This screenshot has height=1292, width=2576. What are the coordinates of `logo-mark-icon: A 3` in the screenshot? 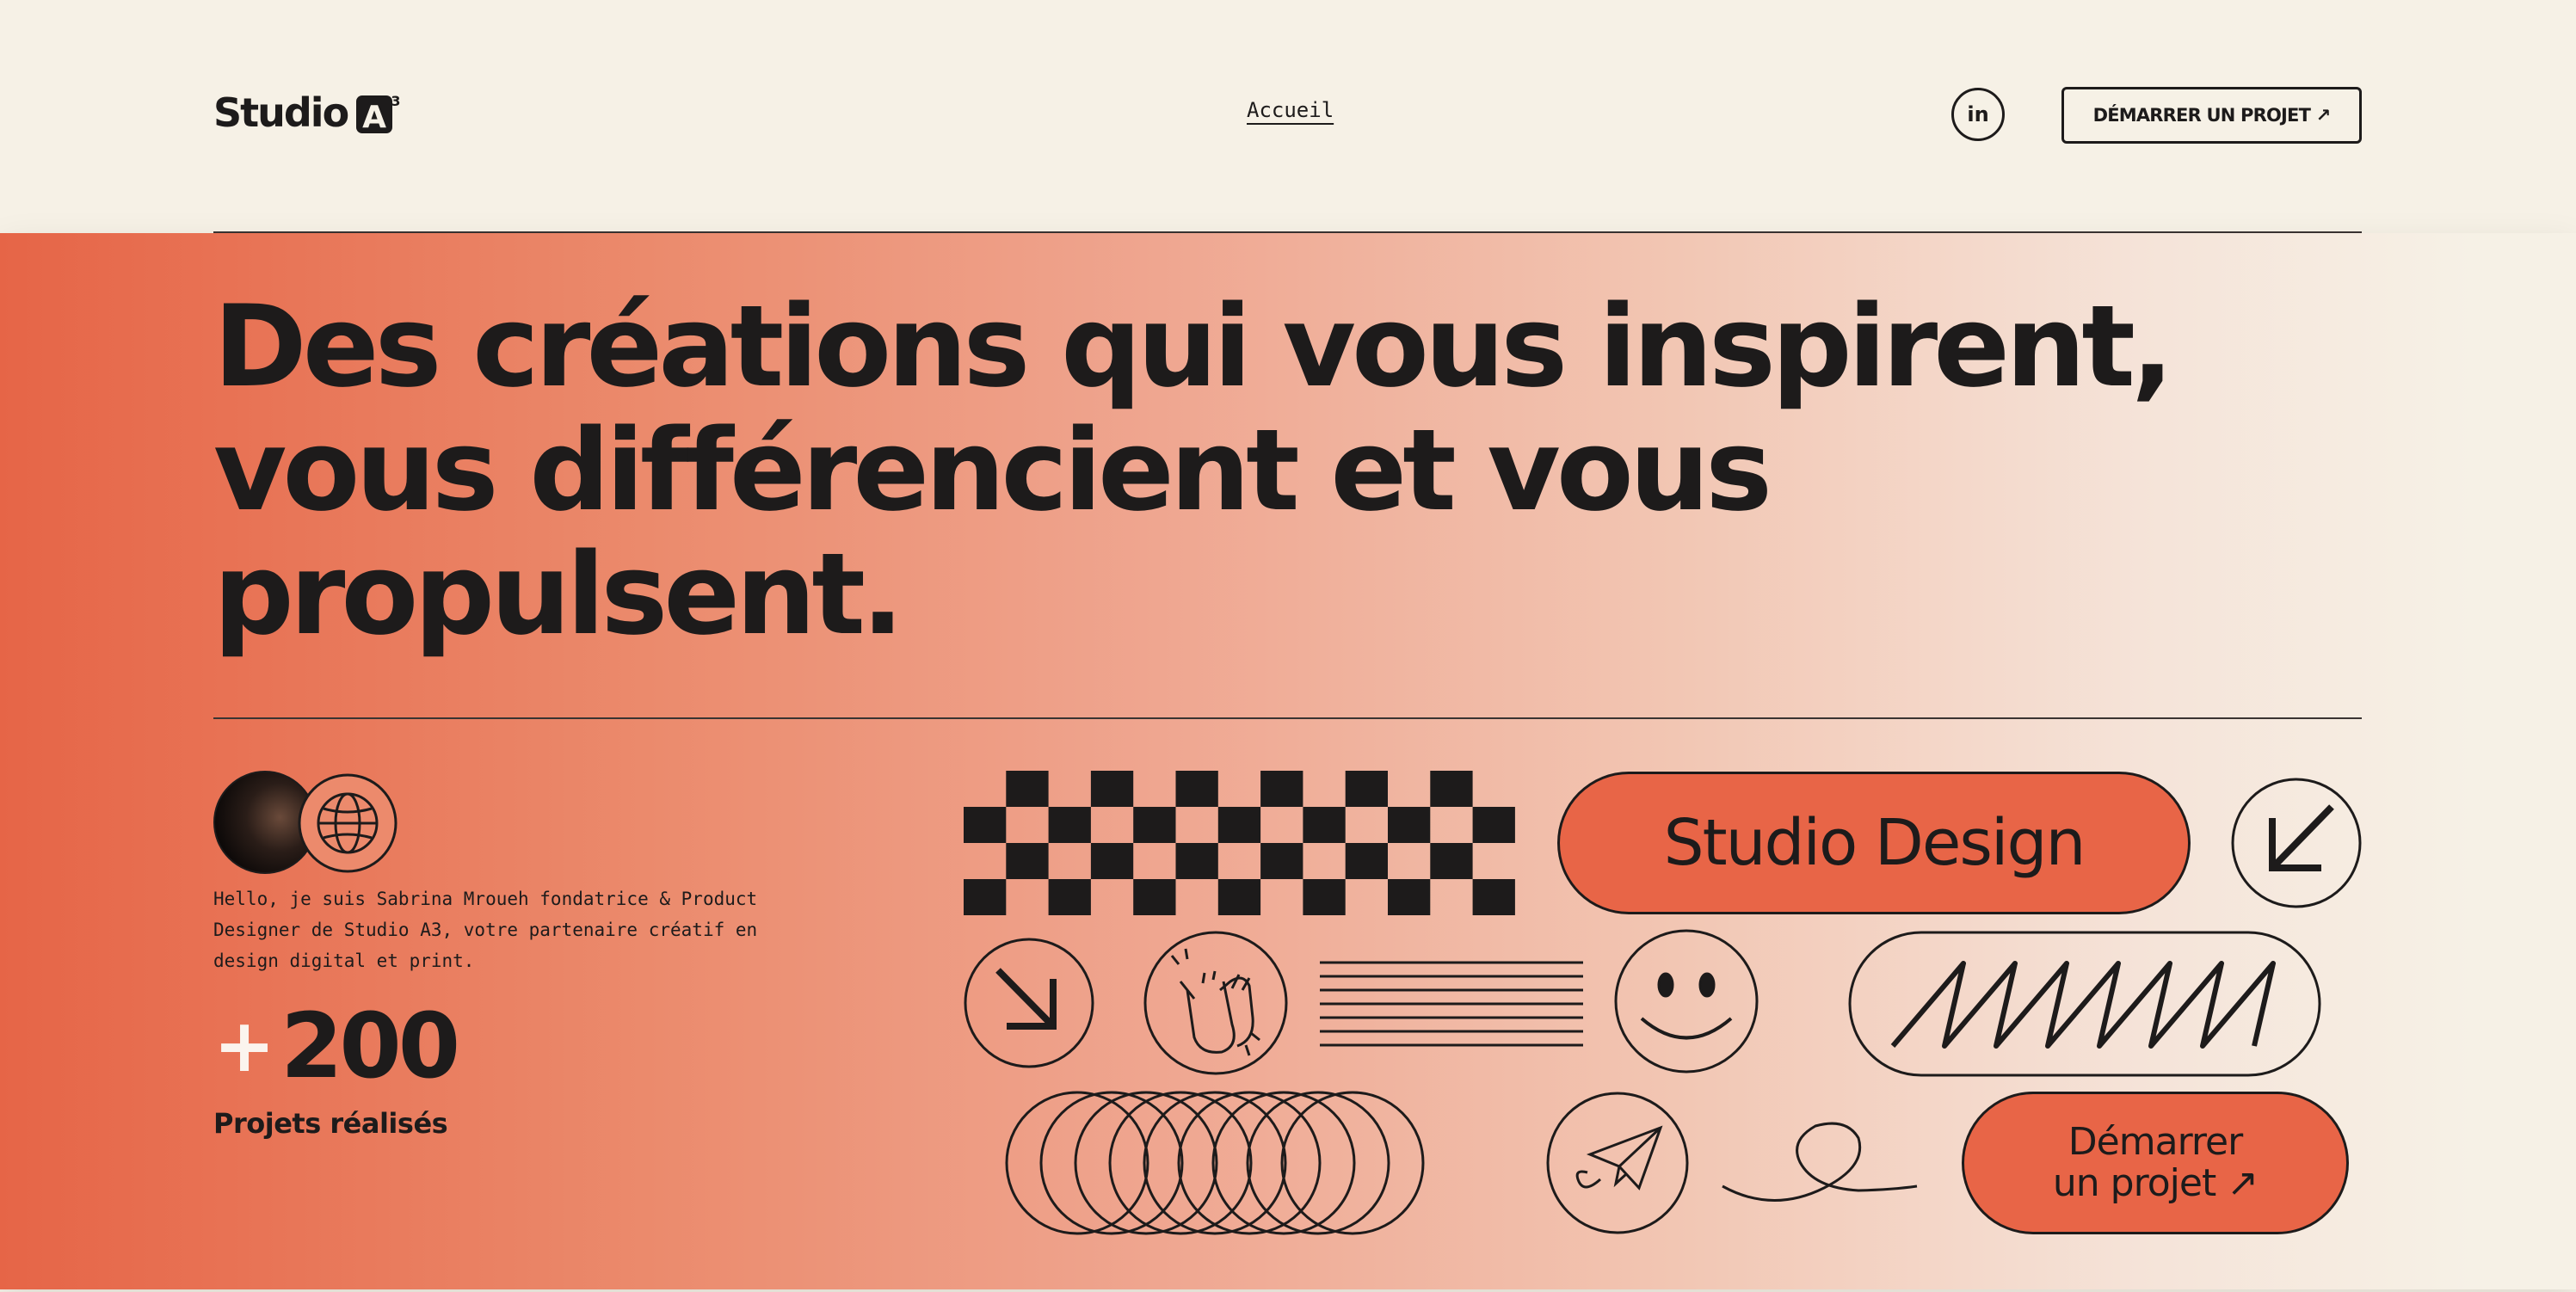 It's located at (379, 114).